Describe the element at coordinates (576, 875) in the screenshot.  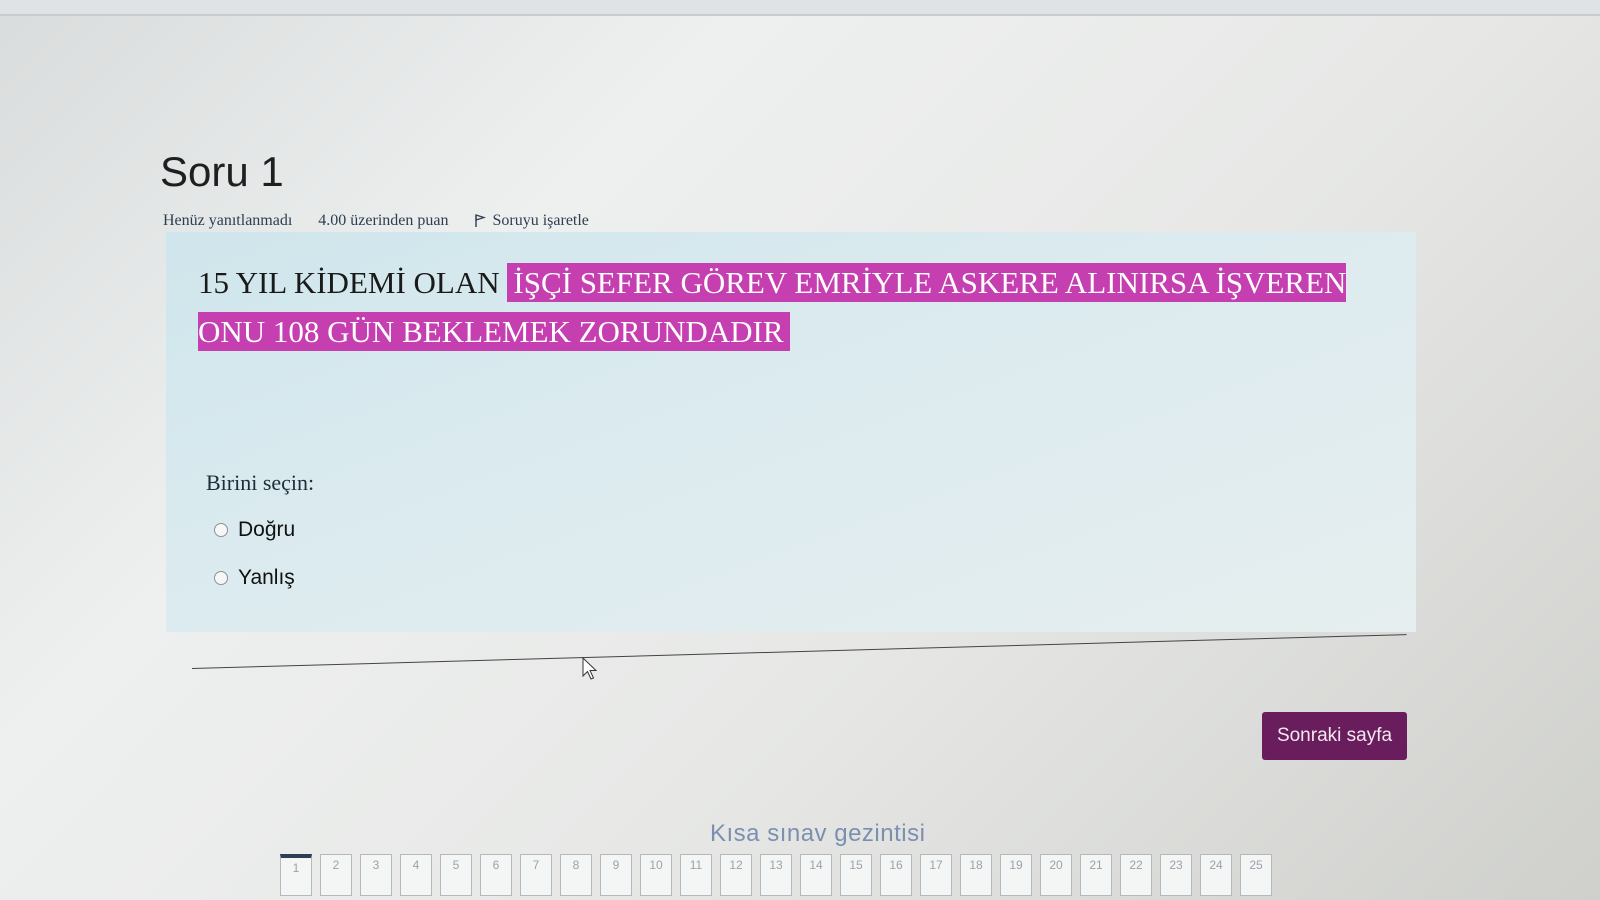
I see `quiz-nav-button: 8` at that location.